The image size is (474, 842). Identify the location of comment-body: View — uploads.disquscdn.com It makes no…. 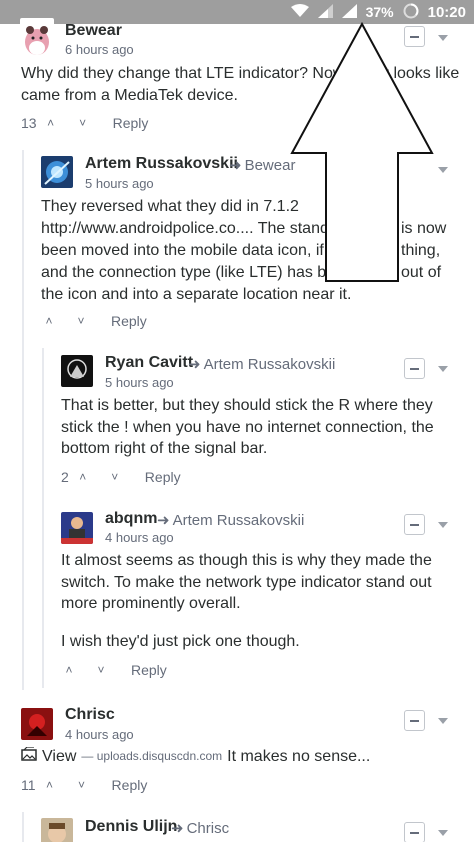
(241, 757).